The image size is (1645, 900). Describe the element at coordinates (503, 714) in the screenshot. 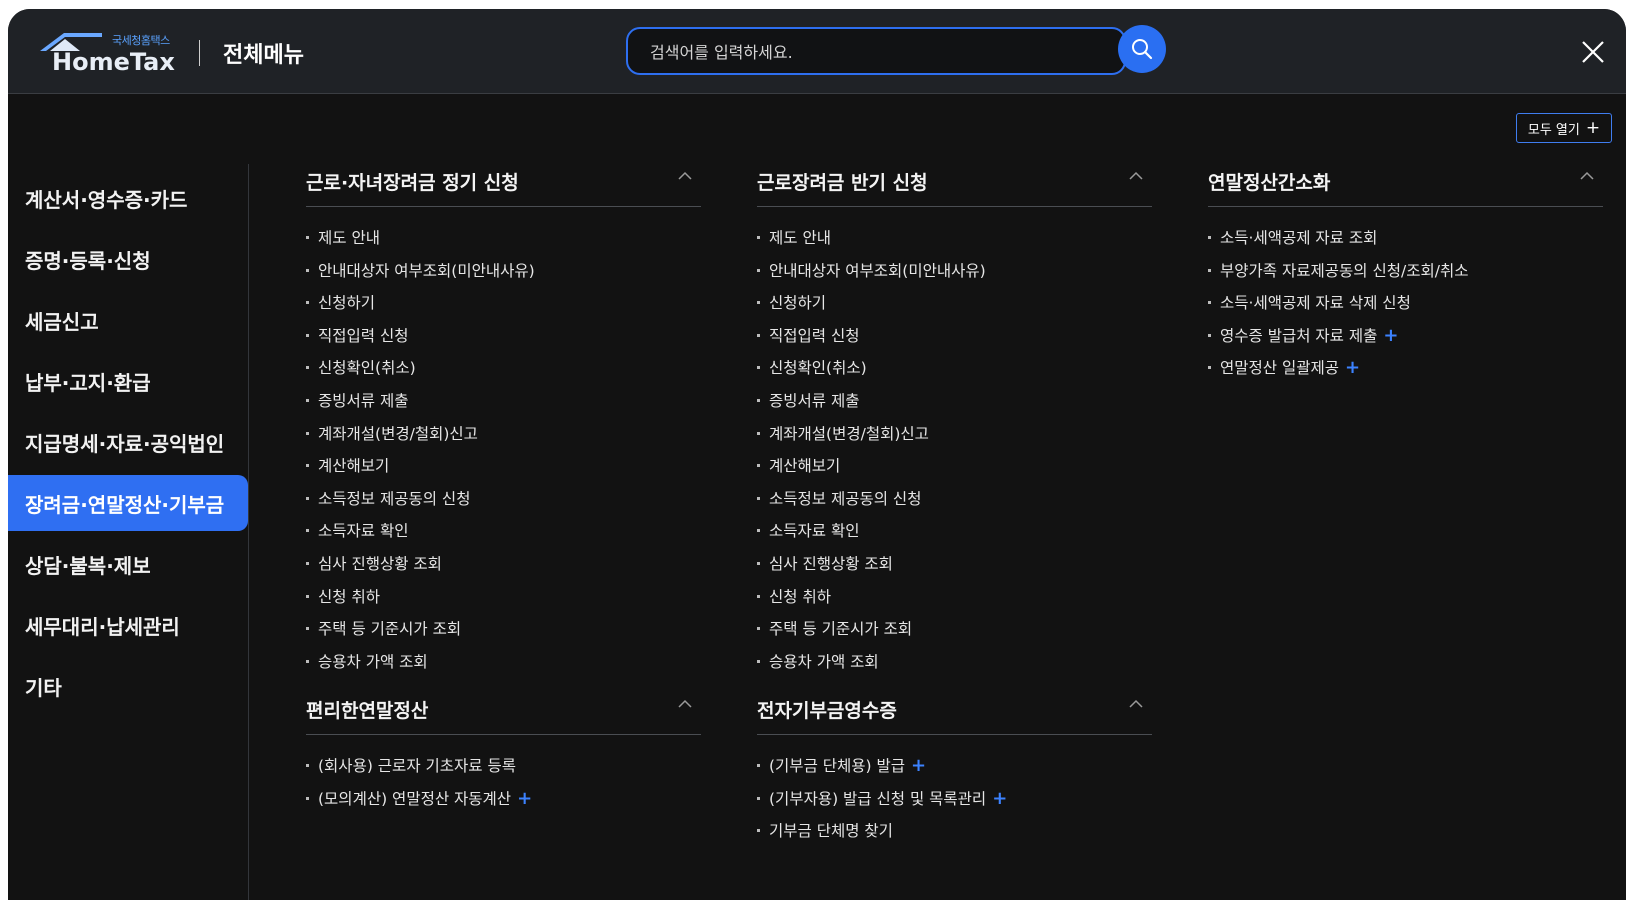

I see `section-header: 편리한연말정산` at that location.